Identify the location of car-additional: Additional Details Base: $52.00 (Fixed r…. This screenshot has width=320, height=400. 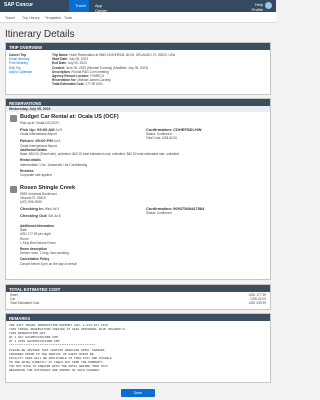
(142, 162).